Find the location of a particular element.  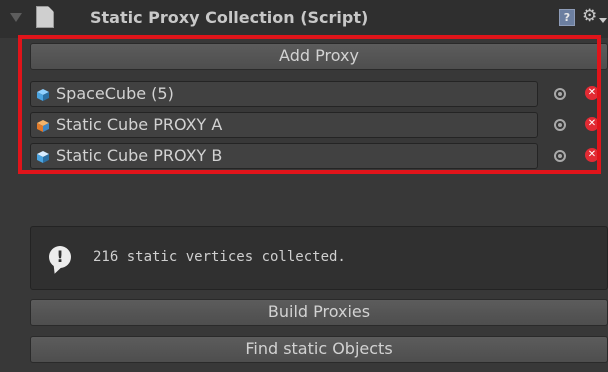

chevron-down-icon is located at coordinates (603, 20).